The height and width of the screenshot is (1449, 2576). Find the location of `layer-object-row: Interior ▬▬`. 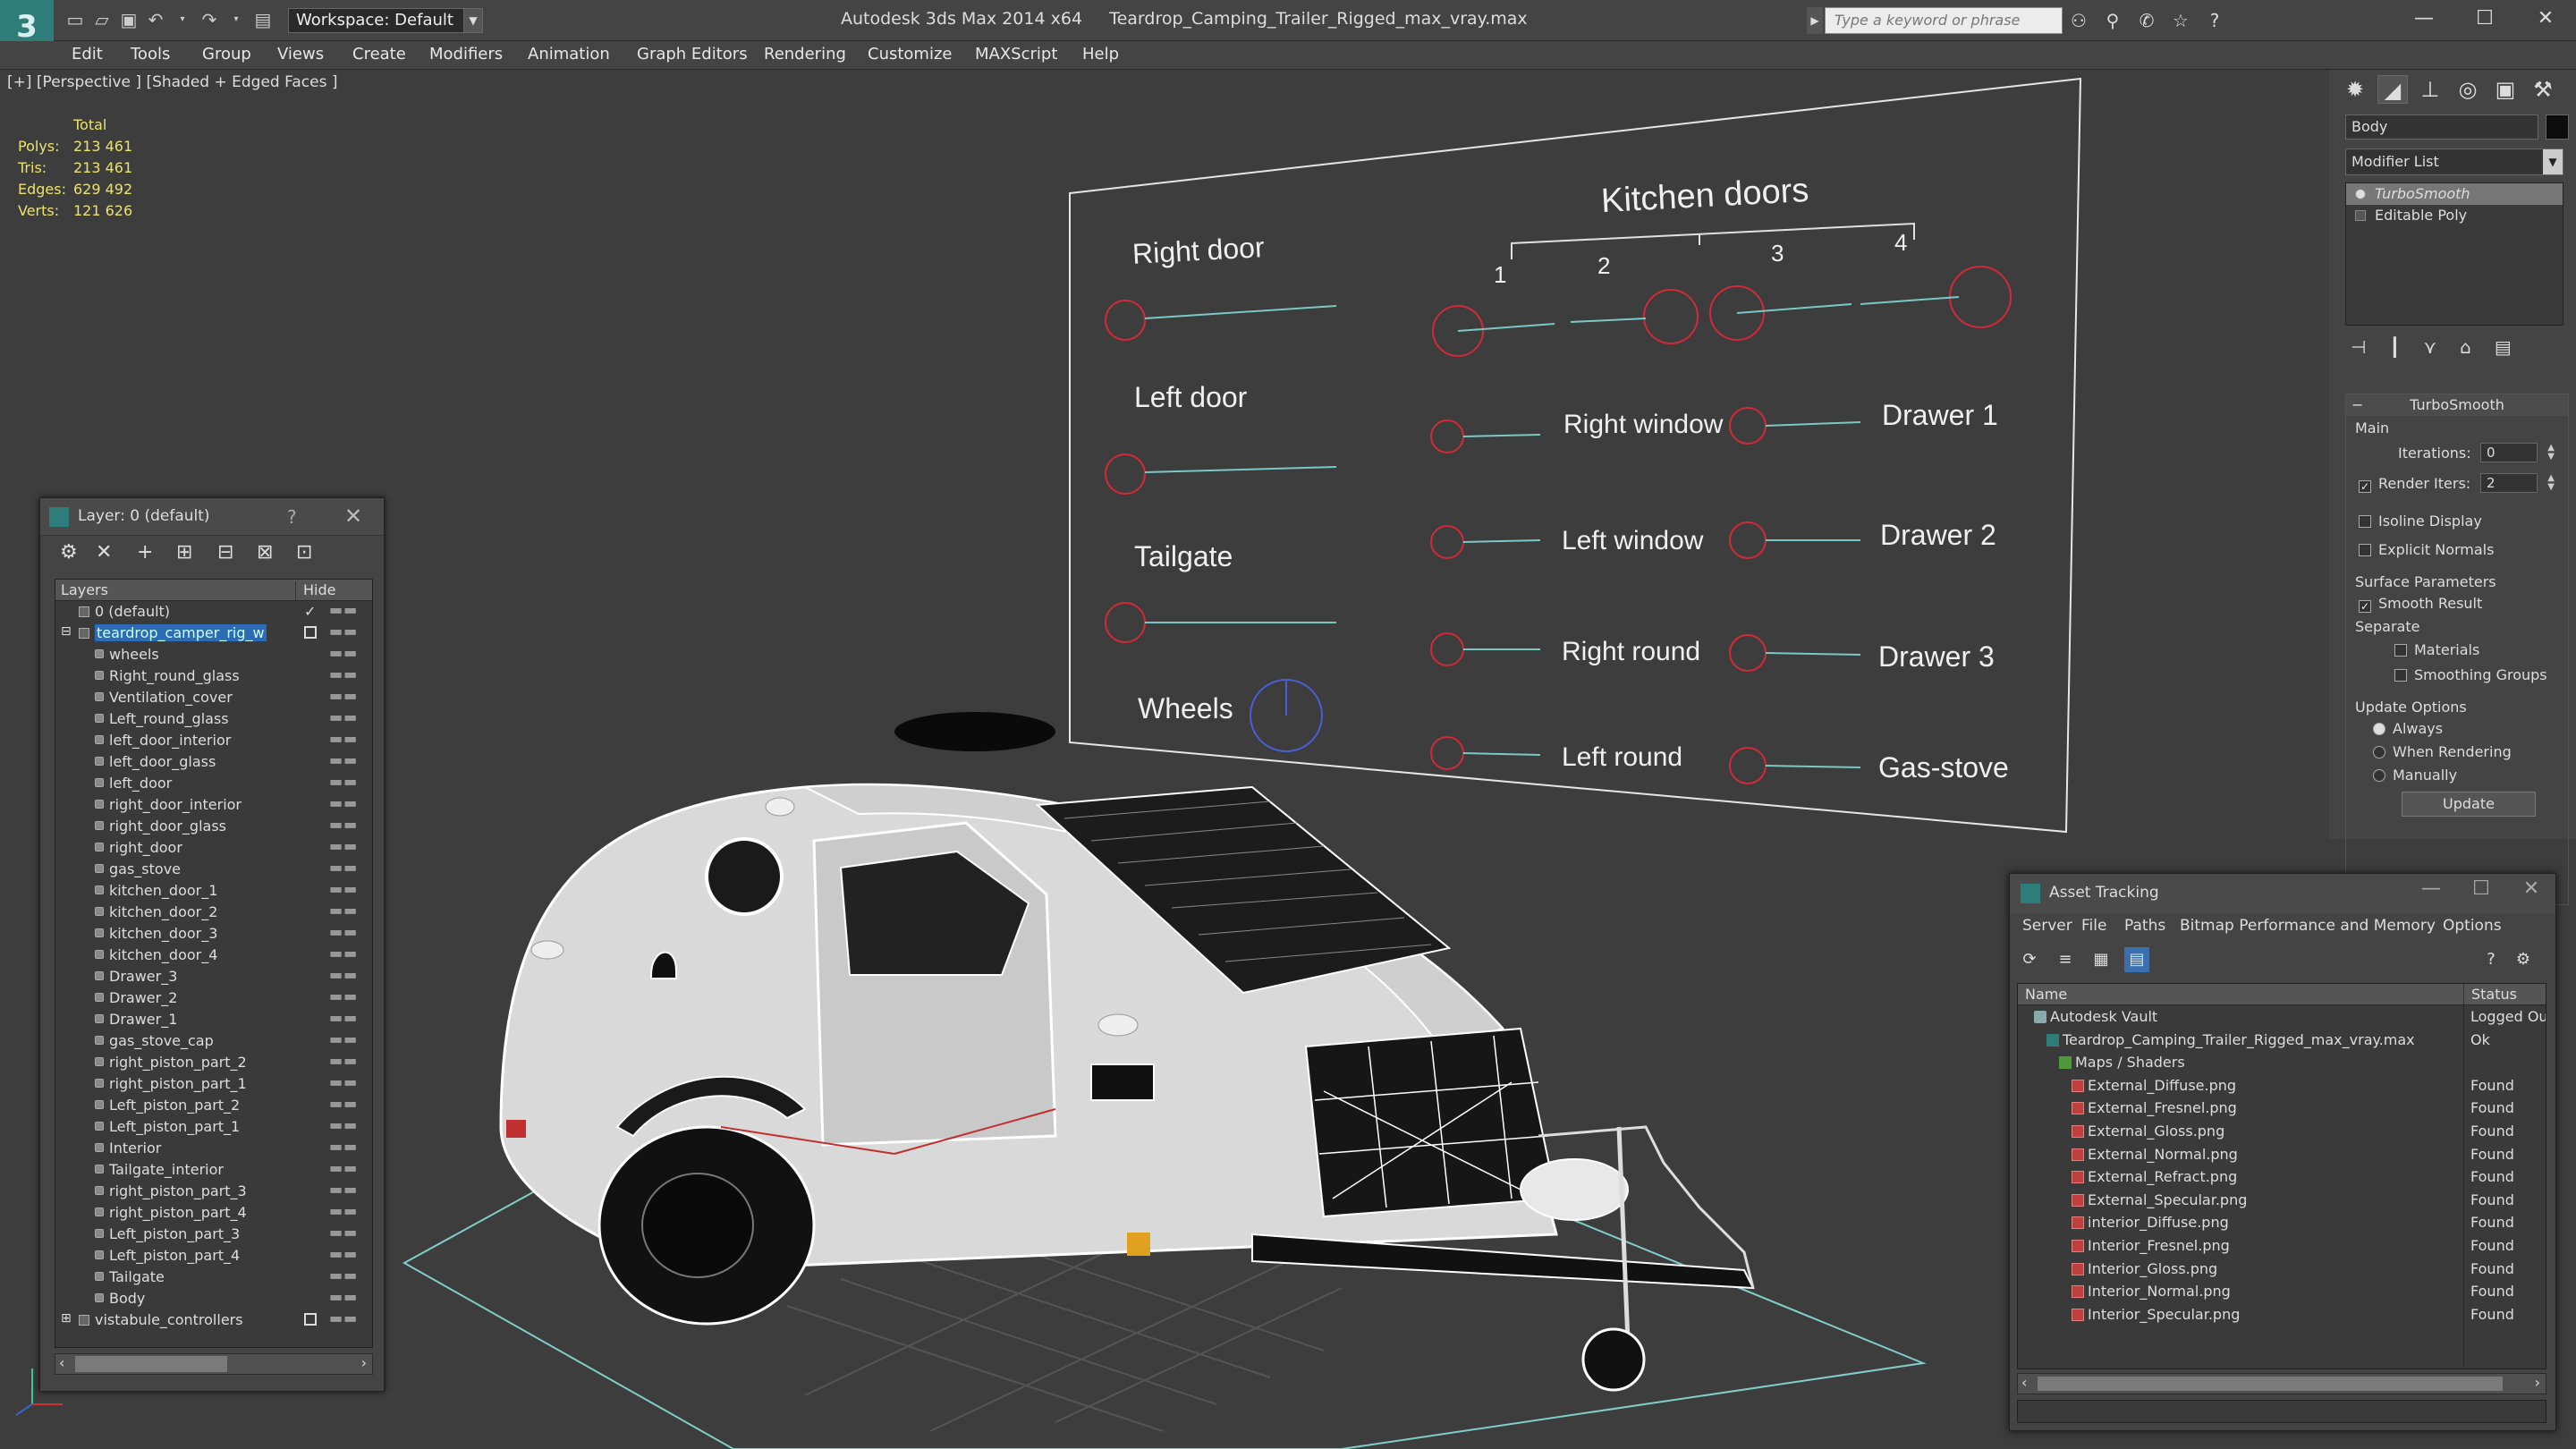

layer-object-row: Interior ▬▬ is located at coordinates (213, 1148).